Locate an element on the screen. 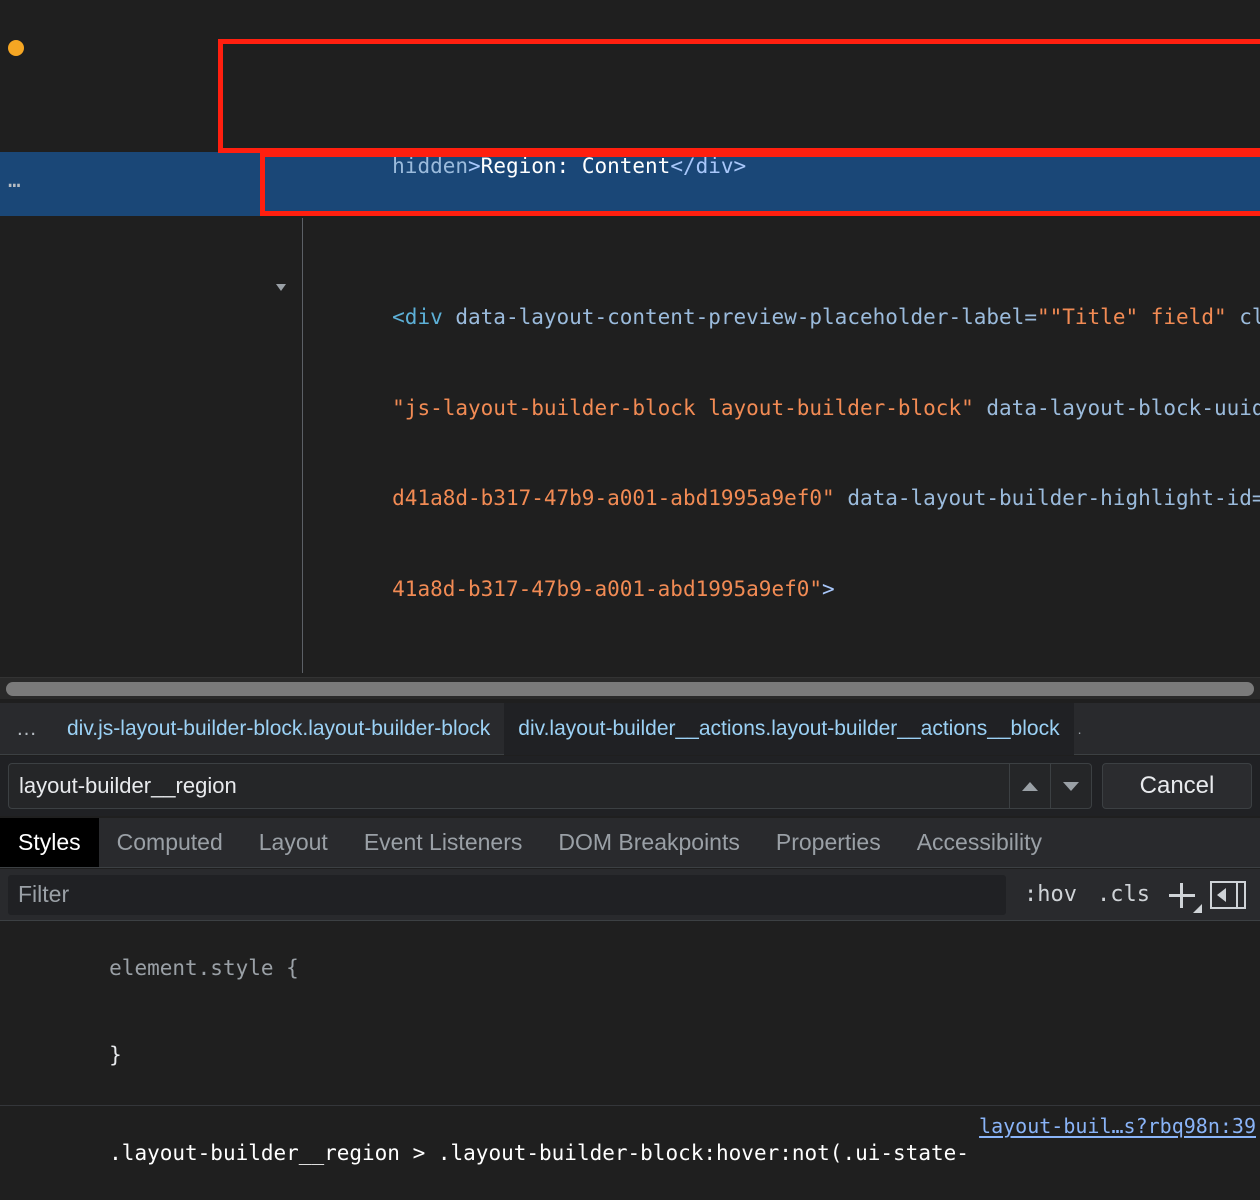 The height and width of the screenshot is (1200, 1260). new-style-rule-button is located at coordinates (1182, 895).